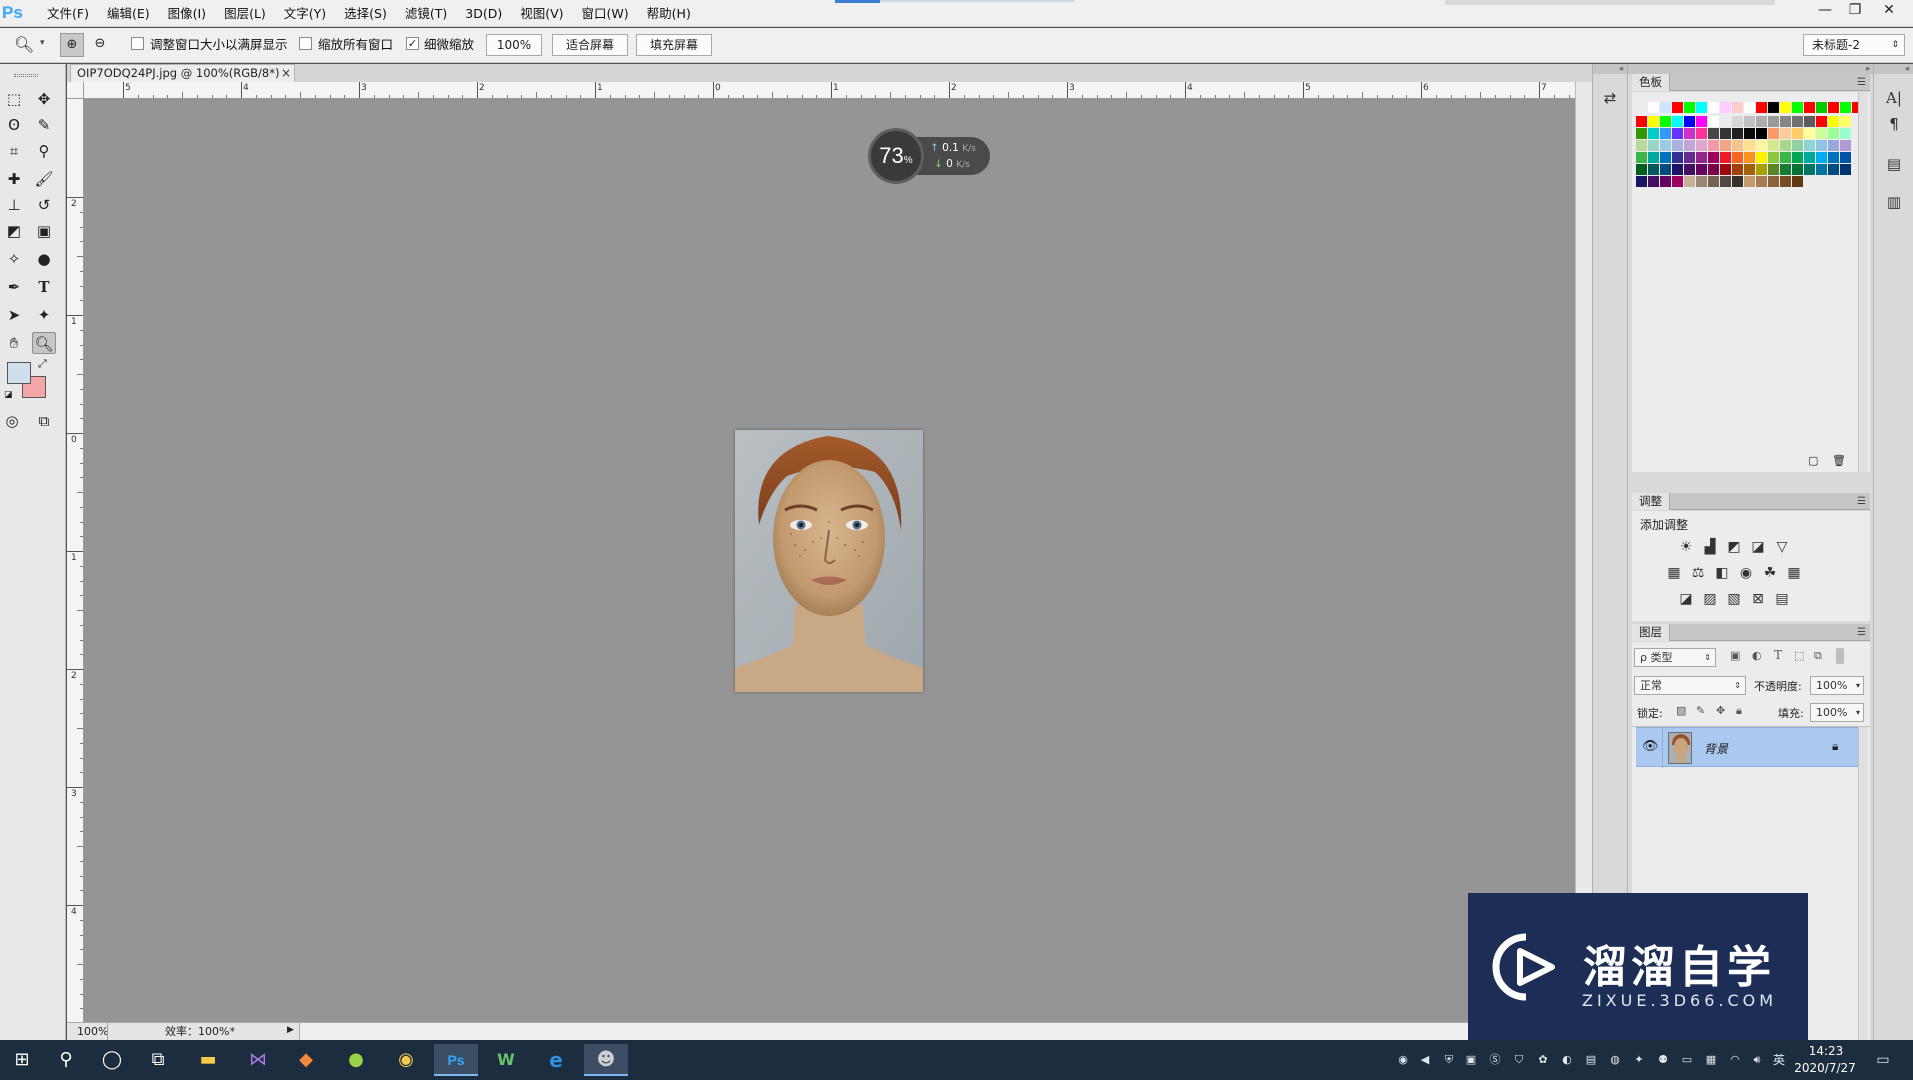 This screenshot has height=1080, width=1913. I want to click on toolbar-grip, so click(26, 75).